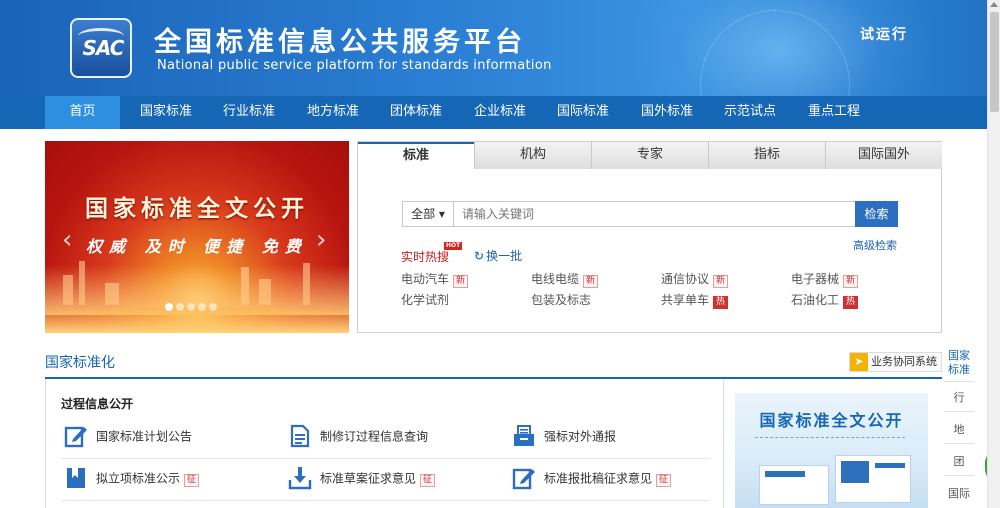 The width and height of the screenshot is (1000, 508). Describe the element at coordinates (197, 320) in the screenshot. I see `light-glow` at that location.